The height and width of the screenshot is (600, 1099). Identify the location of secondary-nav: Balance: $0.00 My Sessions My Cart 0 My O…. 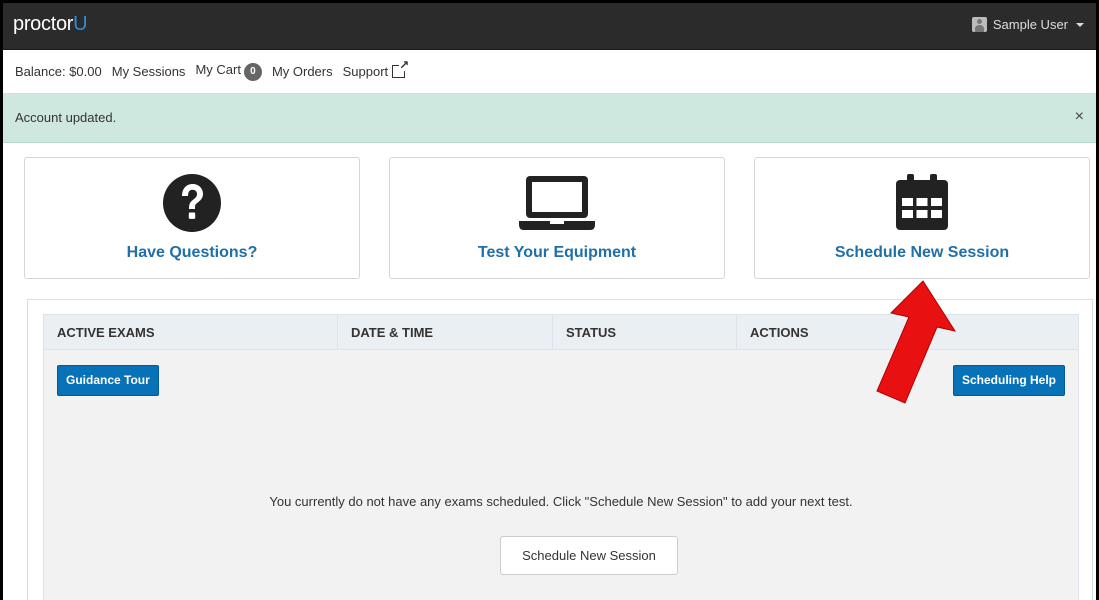
(549, 72).